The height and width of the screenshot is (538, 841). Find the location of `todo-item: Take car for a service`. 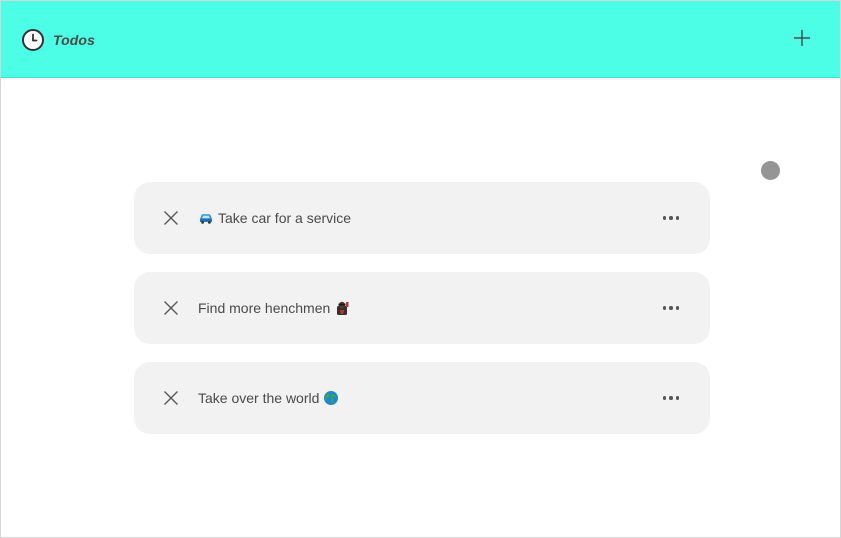

todo-item: Take car for a service is located at coordinates (422, 218).